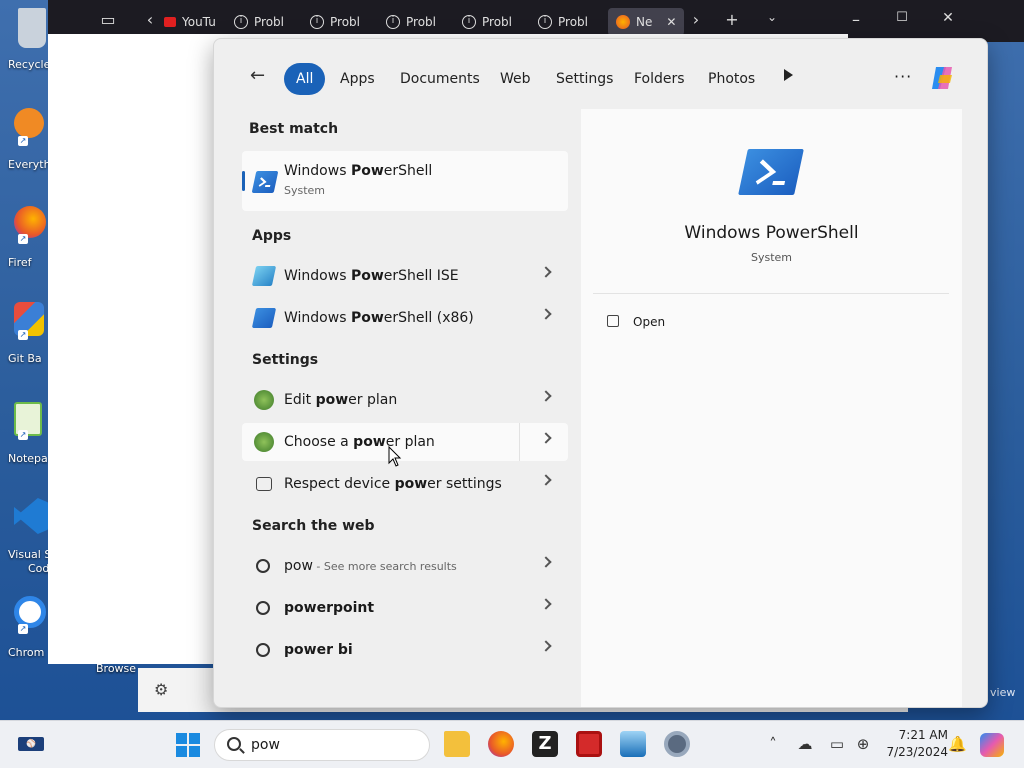 Image resolution: width=1024 pixels, height=768 pixels. What do you see at coordinates (264, 276) in the screenshot?
I see `powershell-ise-icon` at bounding box center [264, 276].